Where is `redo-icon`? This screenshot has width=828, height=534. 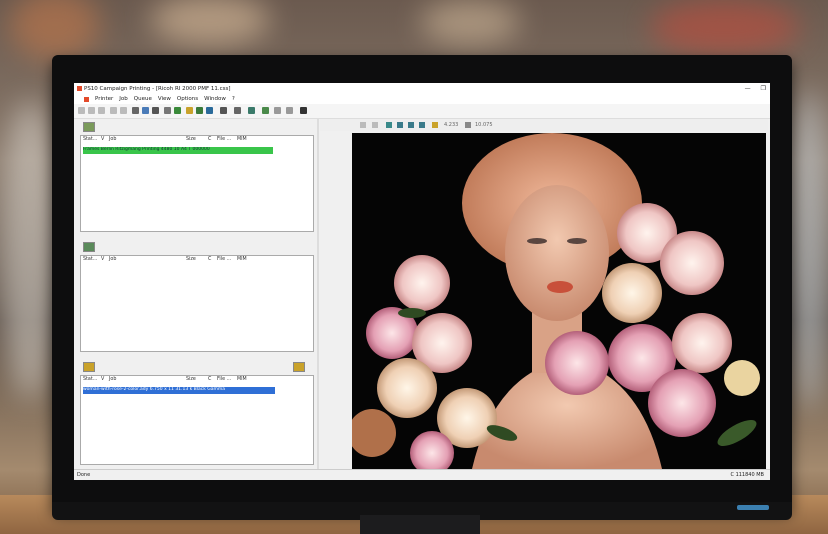
redo-icon is located at coordinates (123, 110).